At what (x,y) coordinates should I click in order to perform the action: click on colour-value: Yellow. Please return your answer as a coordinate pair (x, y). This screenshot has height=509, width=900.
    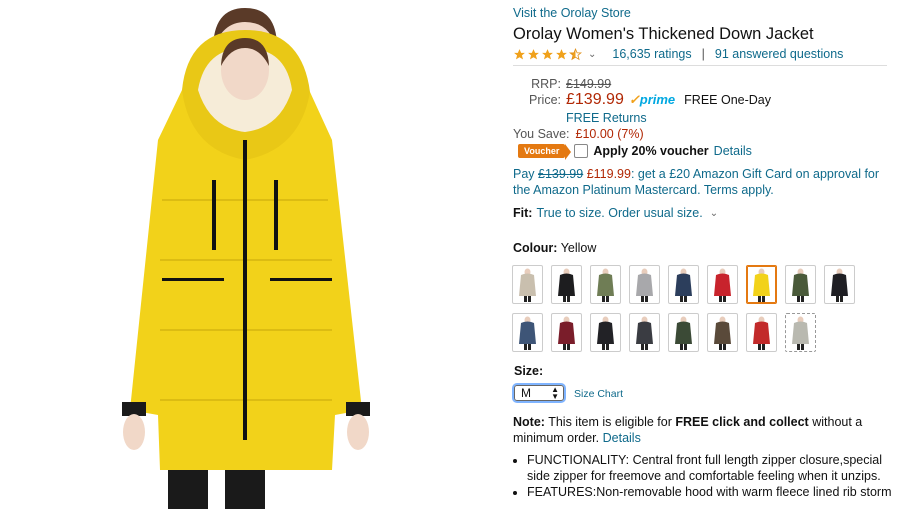
    Looking at the image, I should click on (578, 248).